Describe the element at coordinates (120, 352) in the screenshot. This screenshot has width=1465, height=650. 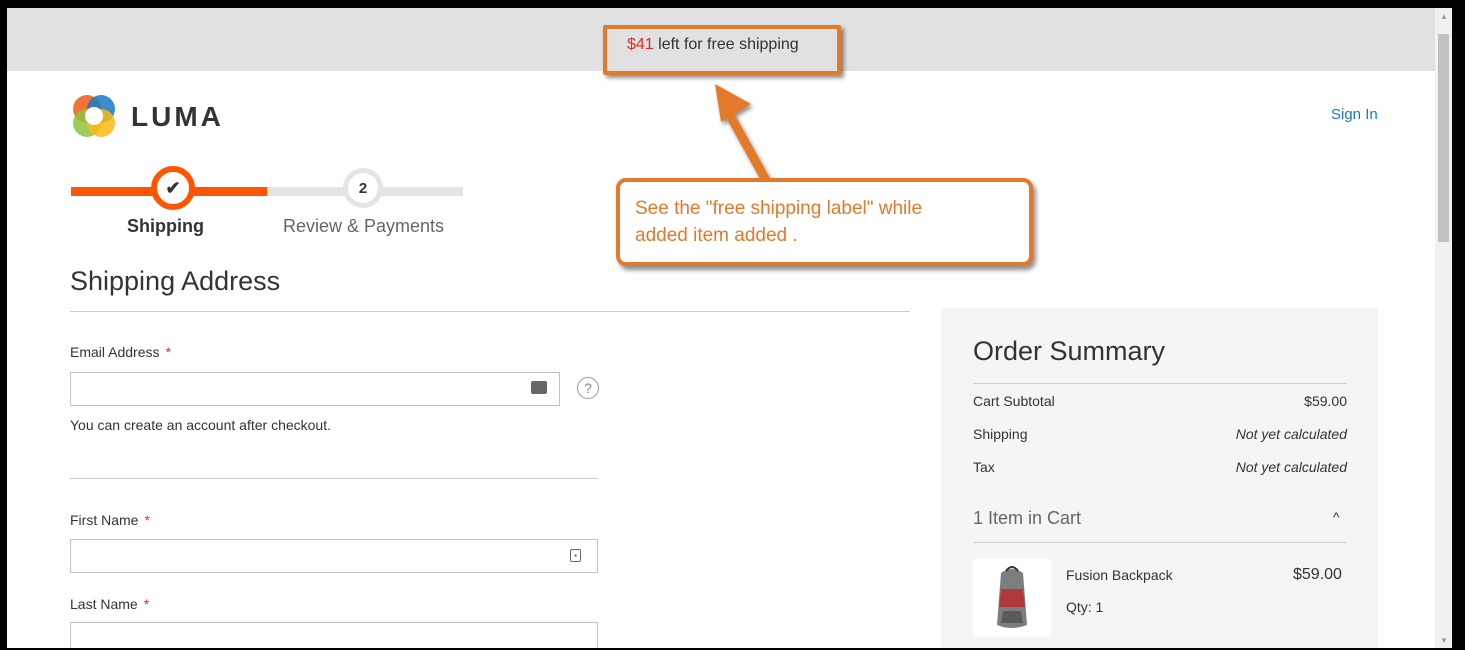
I see `email-label: Email Address *` at that location.